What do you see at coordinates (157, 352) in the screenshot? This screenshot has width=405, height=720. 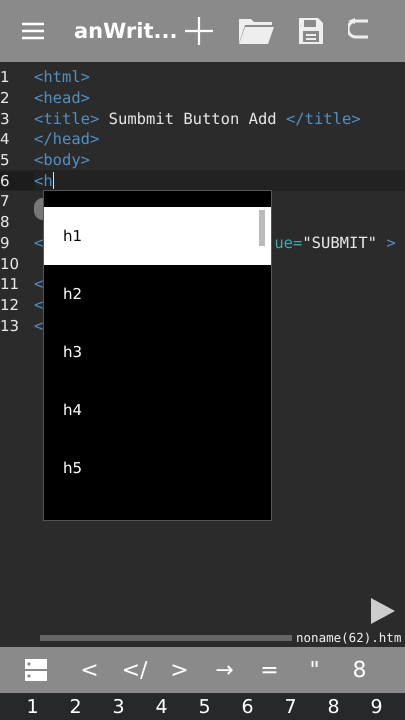 I see `suggestion-item: h3` at bounding box center [157, 352].